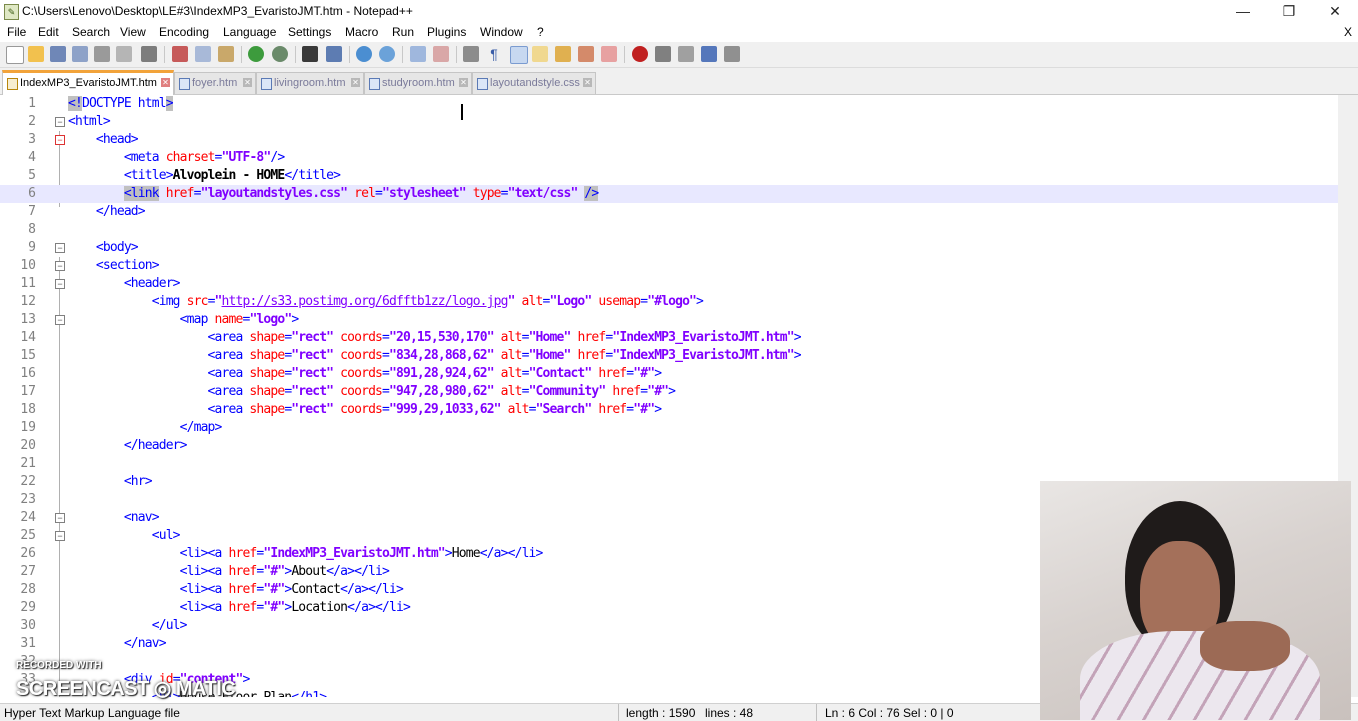  Describe the element at coordinates (1348, 32) in the screenshot. I see `close-document-button: X` at that location.